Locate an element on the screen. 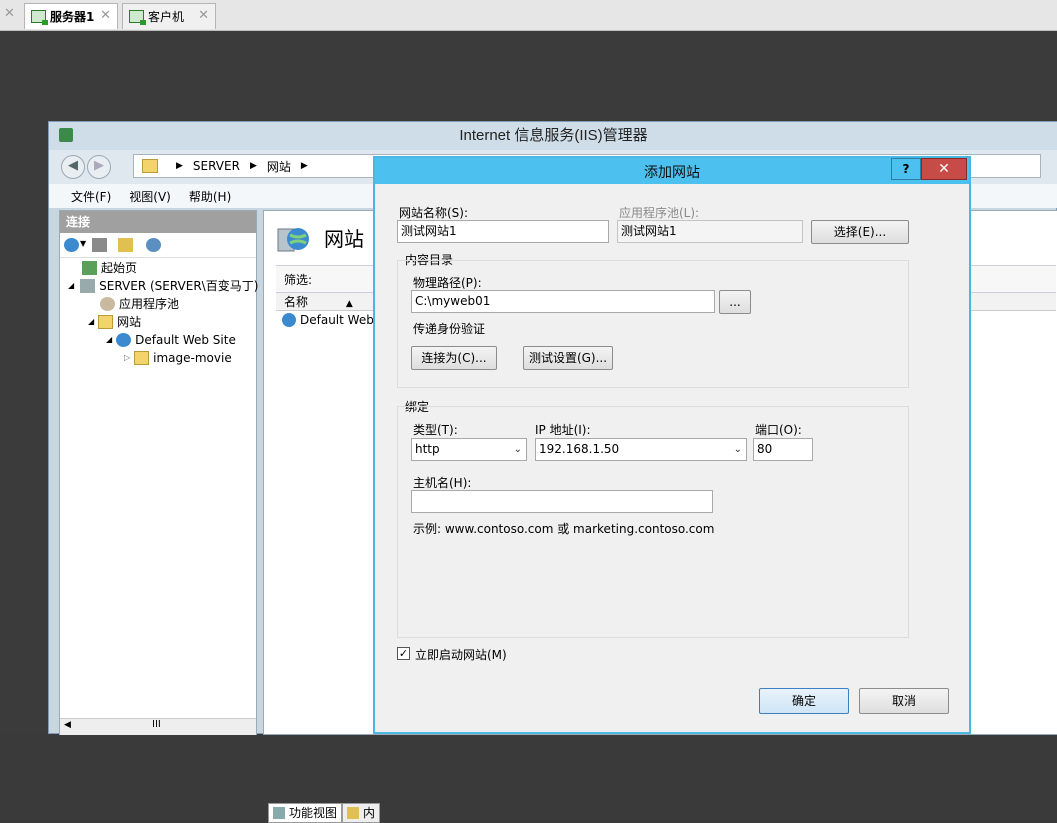  scroll-thumb: III is located at coordinates (156, 724).